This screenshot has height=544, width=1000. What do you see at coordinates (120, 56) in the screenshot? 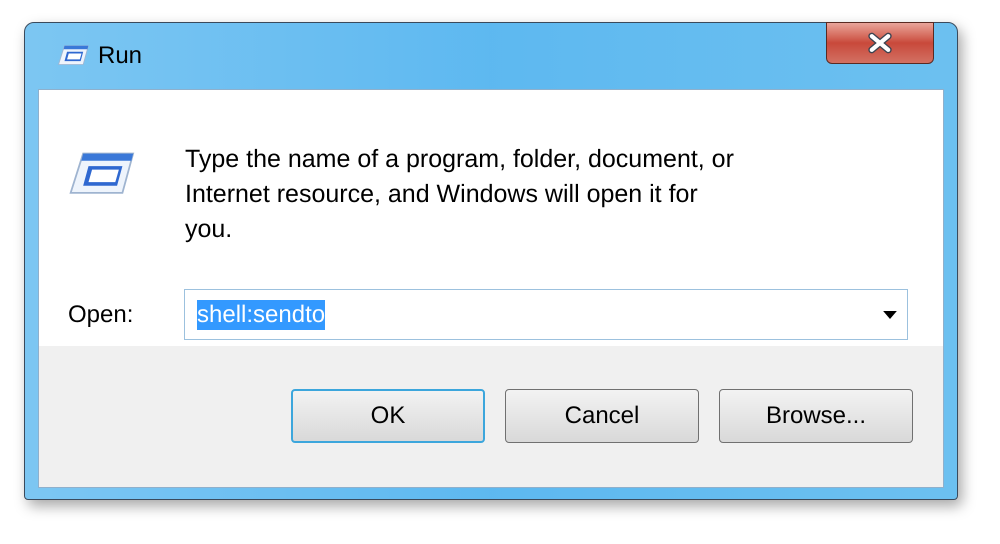
I see `window-title: Run` at bounding box center [120, 56].